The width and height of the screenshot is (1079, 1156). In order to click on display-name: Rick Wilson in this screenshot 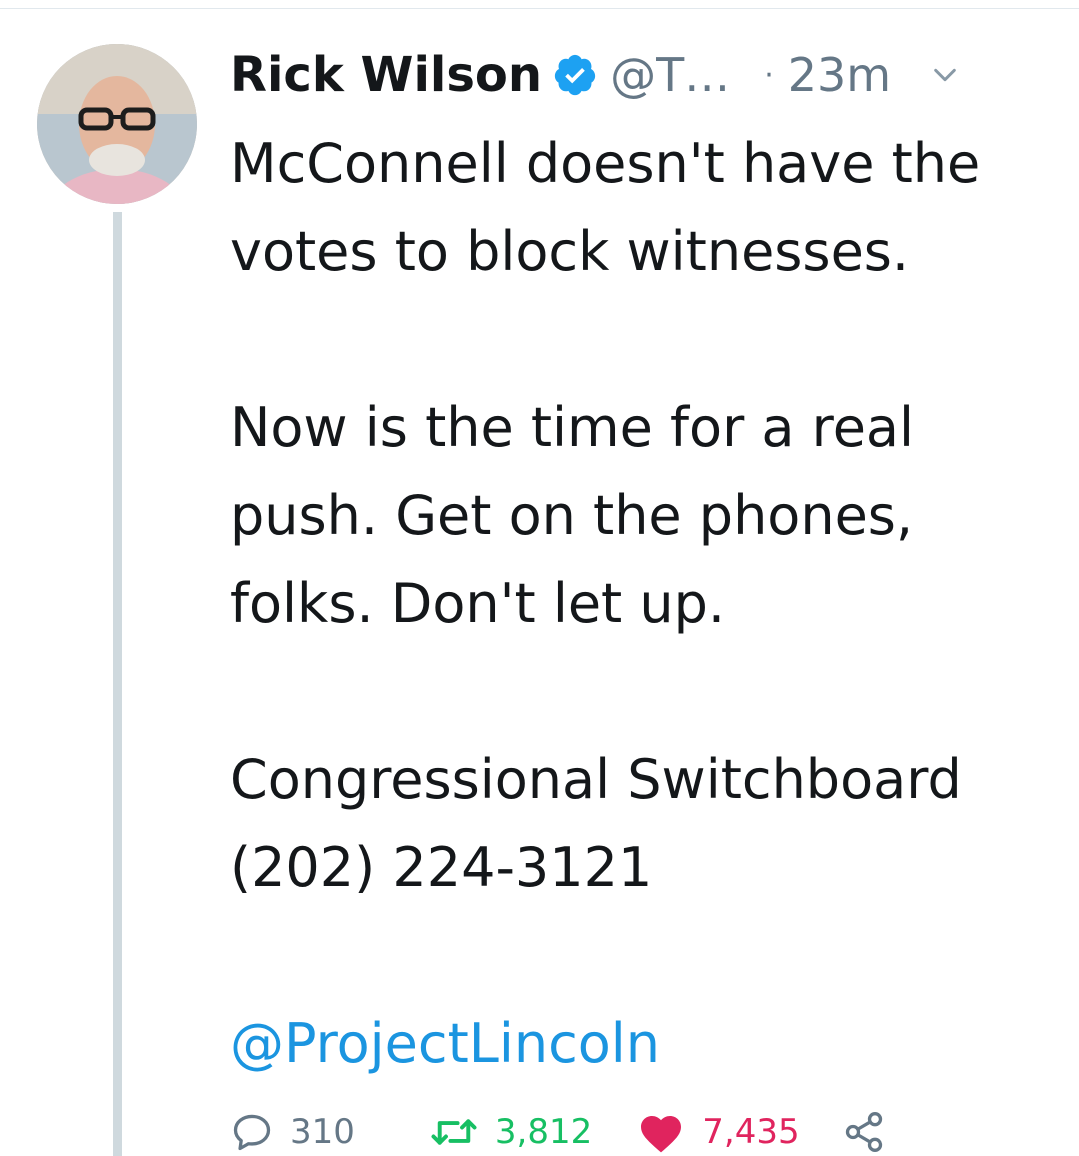, I will do `click(386, 75)`.